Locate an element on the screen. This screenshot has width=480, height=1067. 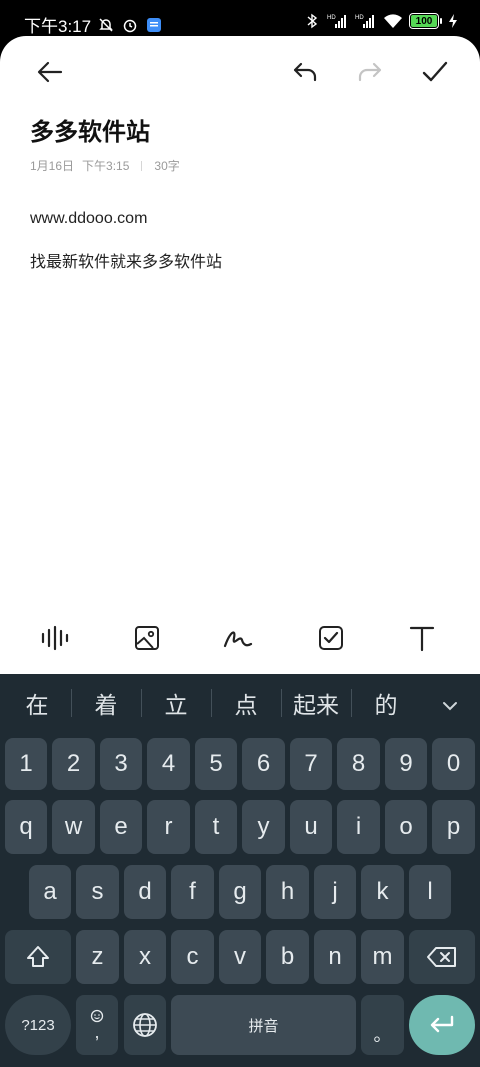
bluetooth-icon is located at coordinates (312, 21).